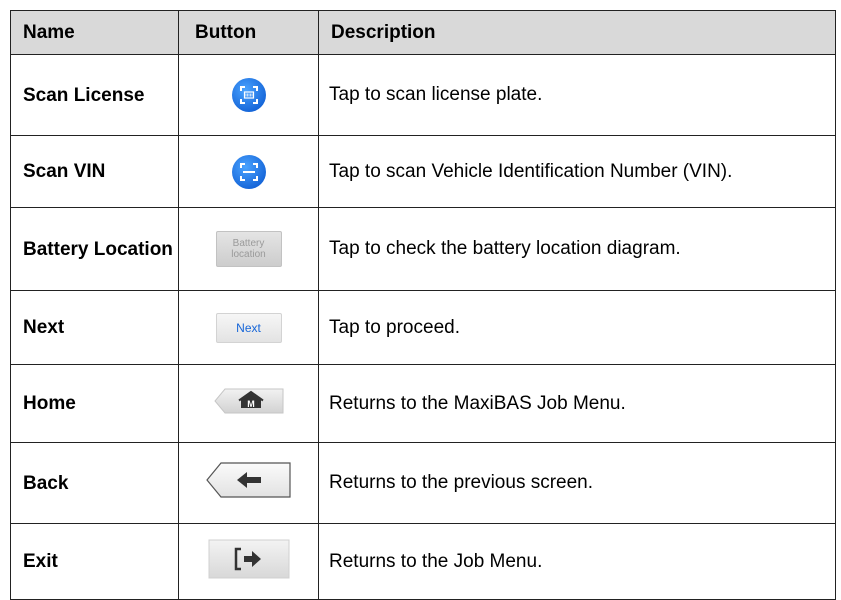 Image resolution: width=841 pixels, height=600 pixels. Describe the element at coordinates (94, 327) in the screenshot. I see `row-name: Next` at that location.